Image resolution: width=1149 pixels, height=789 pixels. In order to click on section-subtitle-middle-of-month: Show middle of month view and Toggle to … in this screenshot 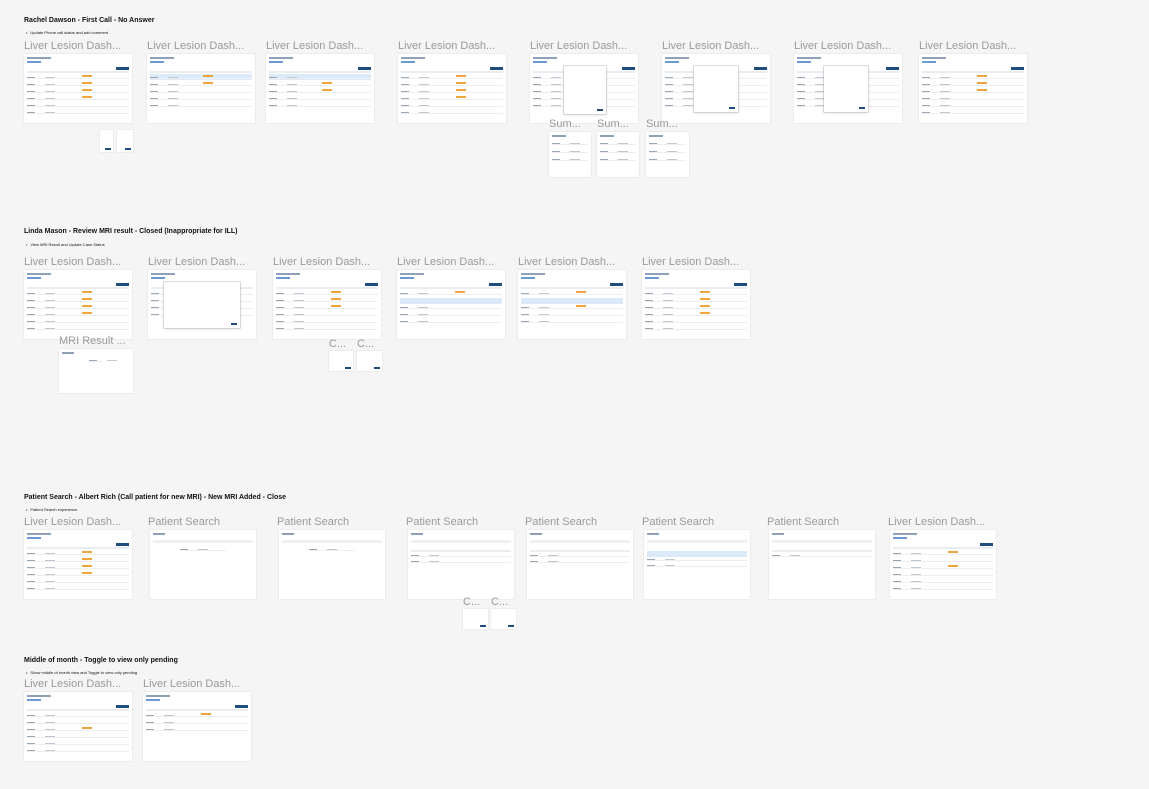, I will do `click(81, 672)`.